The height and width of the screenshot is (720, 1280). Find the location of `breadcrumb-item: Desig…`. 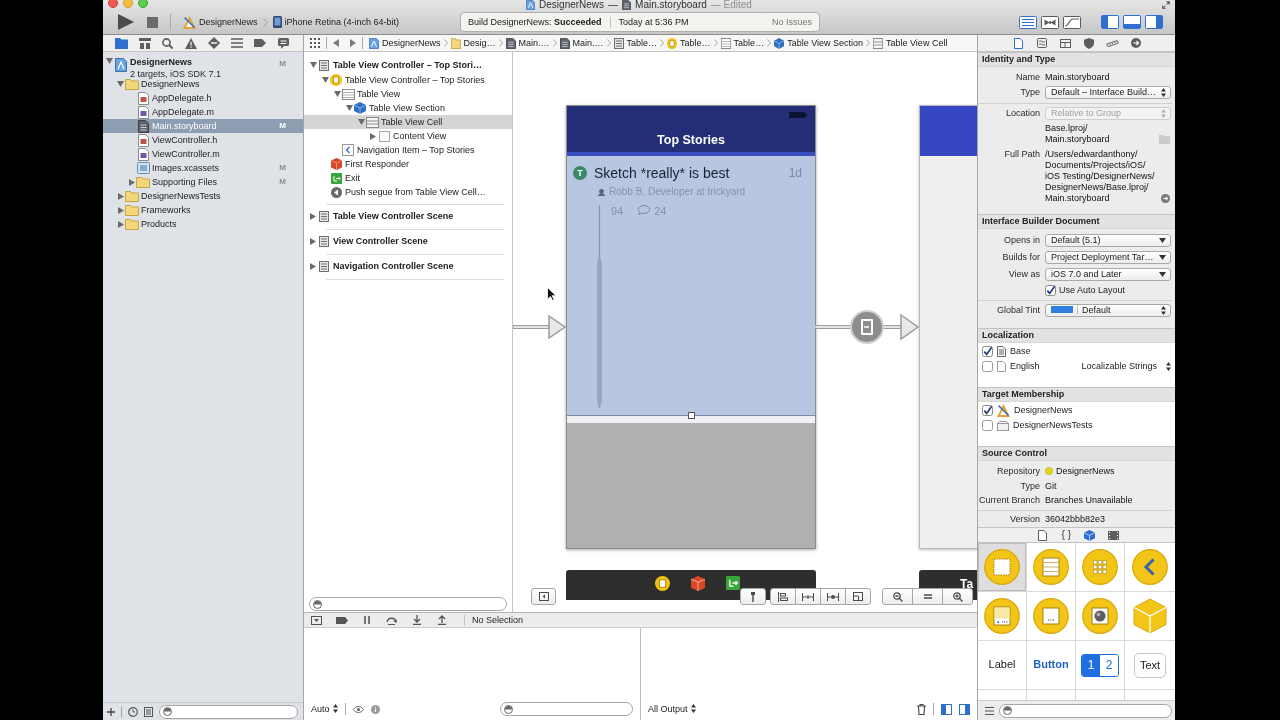

breadcrumb-item: Desig… is located at coordinates (473, 43).